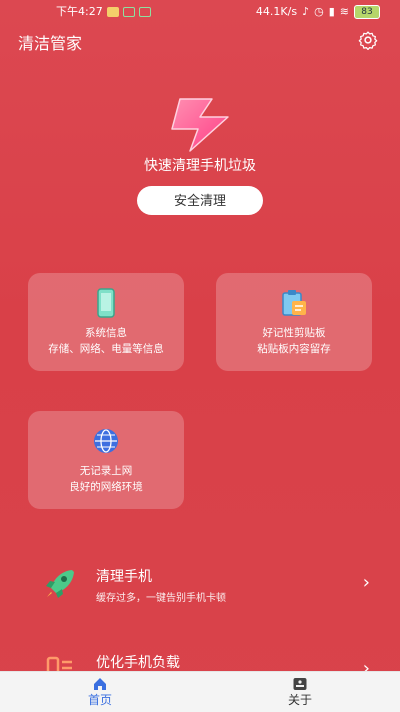 The image size is (400, 712). Describe the element at coordinates (106, 487) in the screenshot. I see `card-subtitle: 良好的网络环境` at that location.